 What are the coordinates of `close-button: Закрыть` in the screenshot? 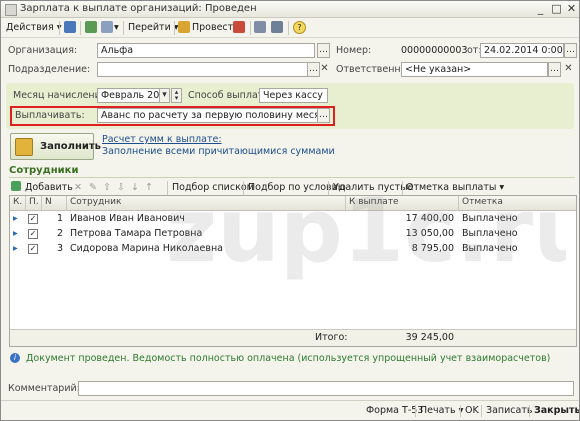 It's located at (556, 410).